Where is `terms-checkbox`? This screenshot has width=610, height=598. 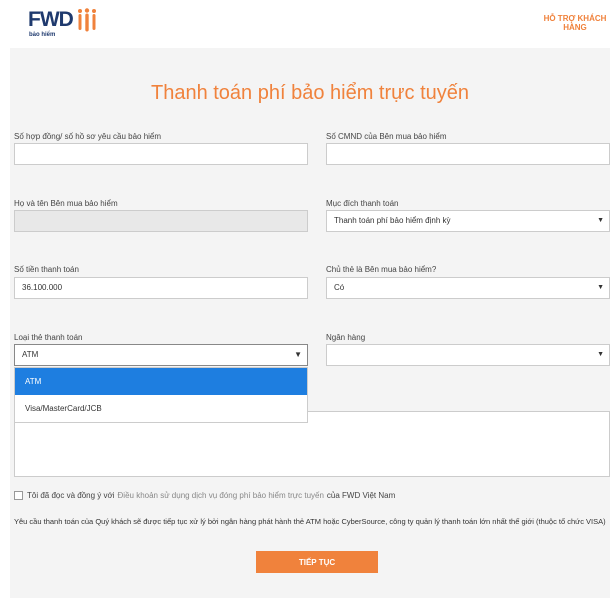 terms-checkbox is located at coordinates (18, 495).